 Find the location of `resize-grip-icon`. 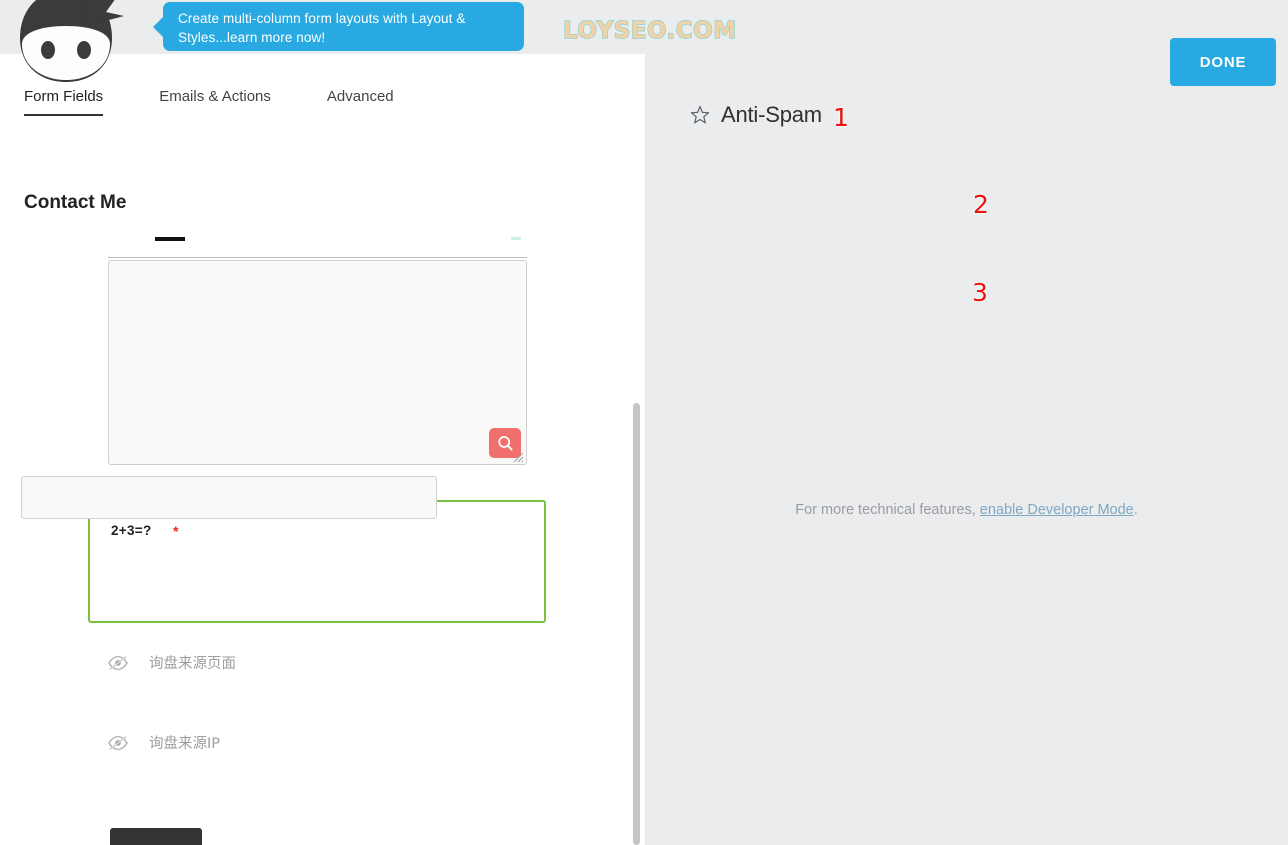

resize-grip-icon is located at coordinates (517, 456).